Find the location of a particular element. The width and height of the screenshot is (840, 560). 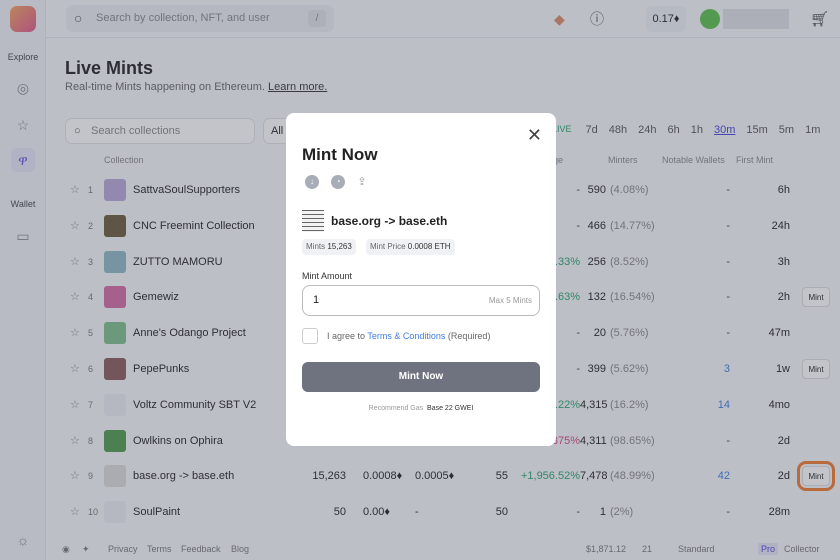

agree-text: I agree to is located at coordinates (346, 336).